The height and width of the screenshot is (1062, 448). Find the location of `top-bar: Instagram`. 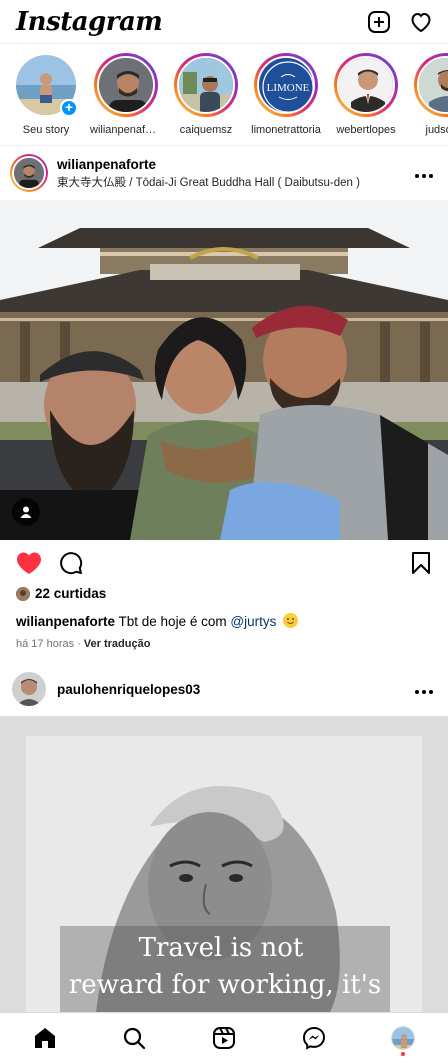

top-bar: Instagram is located at coordinates (224, 22).